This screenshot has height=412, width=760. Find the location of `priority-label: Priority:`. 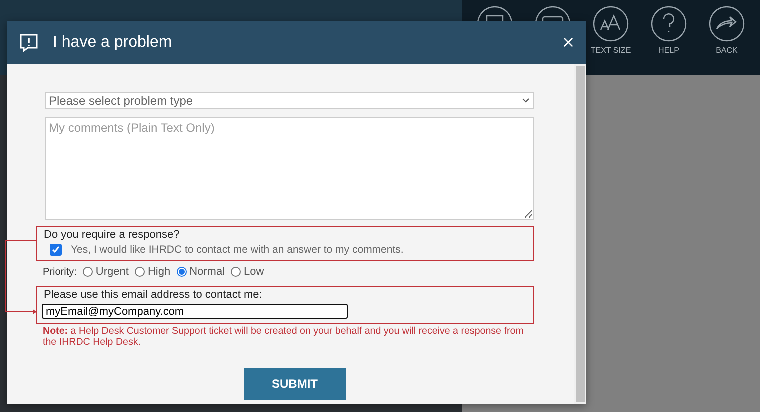

priority-label: Priority: is located at coordinates (60, 272).